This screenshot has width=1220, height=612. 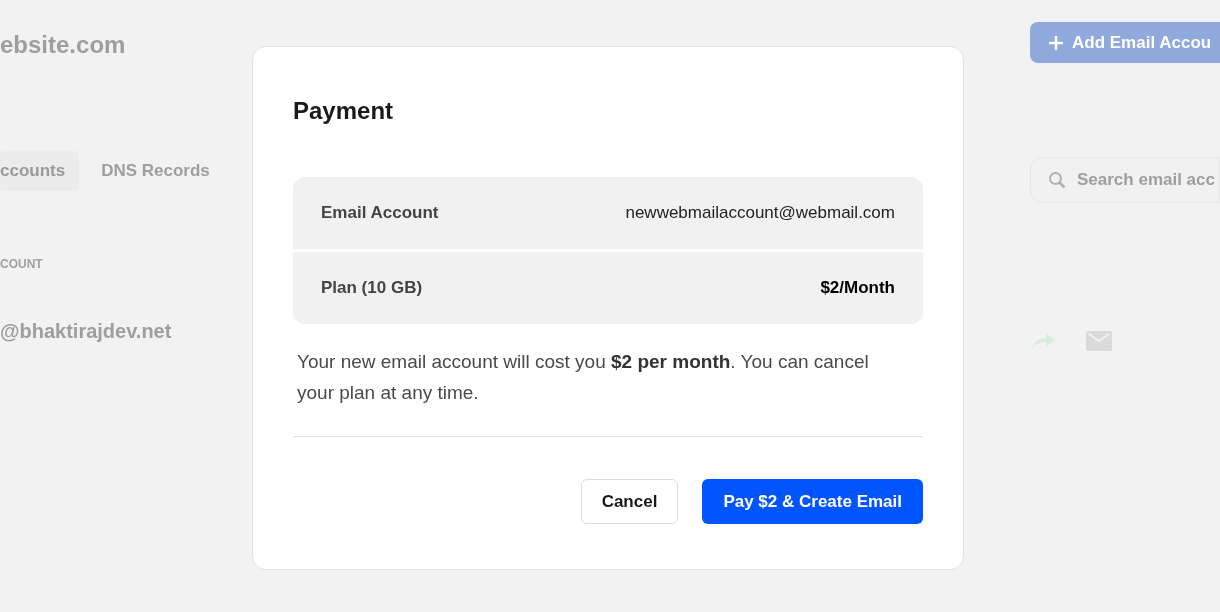 What do you see at coordinates (812, 501) in the screenshot?
I see `pay-button: Pay $2 & Create Email` at bounding box center [812, 501].